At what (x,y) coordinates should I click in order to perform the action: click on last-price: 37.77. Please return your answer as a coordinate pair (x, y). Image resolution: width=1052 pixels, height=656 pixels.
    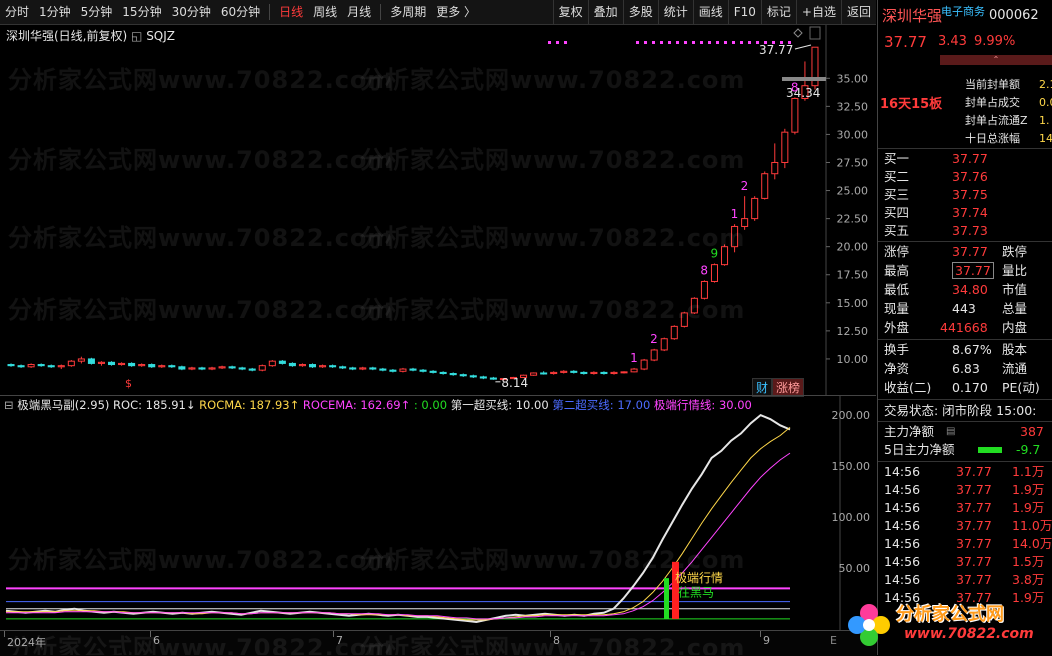
    Looking at the image, I should click on (905, 42).